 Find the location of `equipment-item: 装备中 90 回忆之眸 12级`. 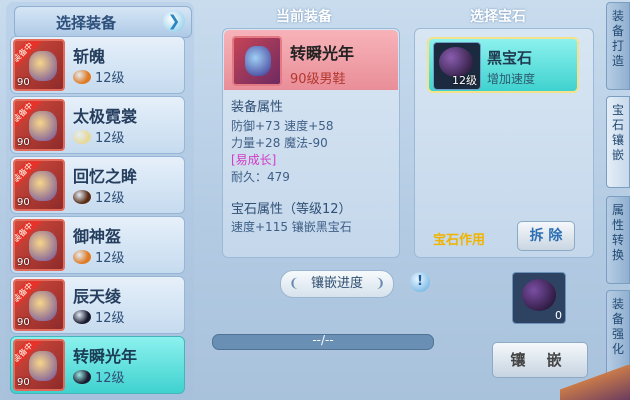

equipment-item: 装备中 90 回忆之眸 12级 is located at coordinates (97, 185).